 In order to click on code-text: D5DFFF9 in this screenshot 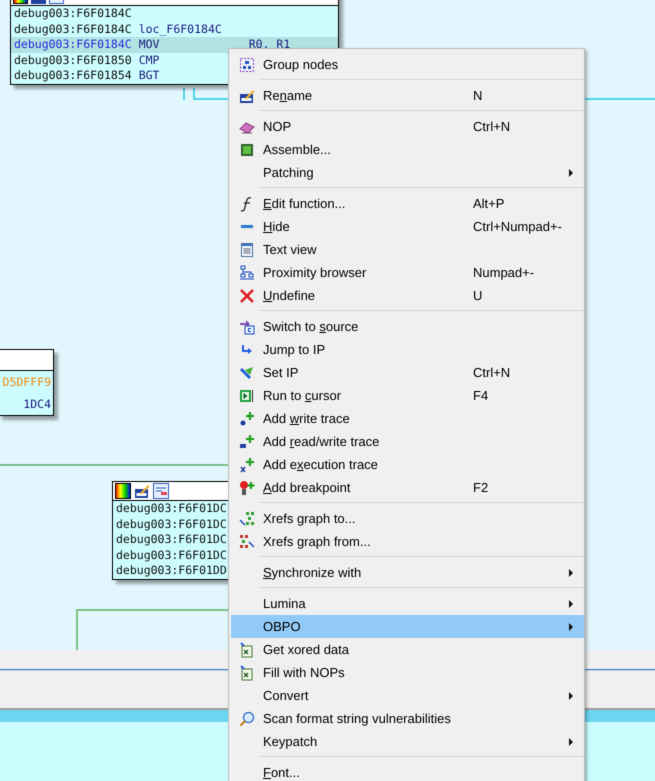, I will do `click(26, 382)`.